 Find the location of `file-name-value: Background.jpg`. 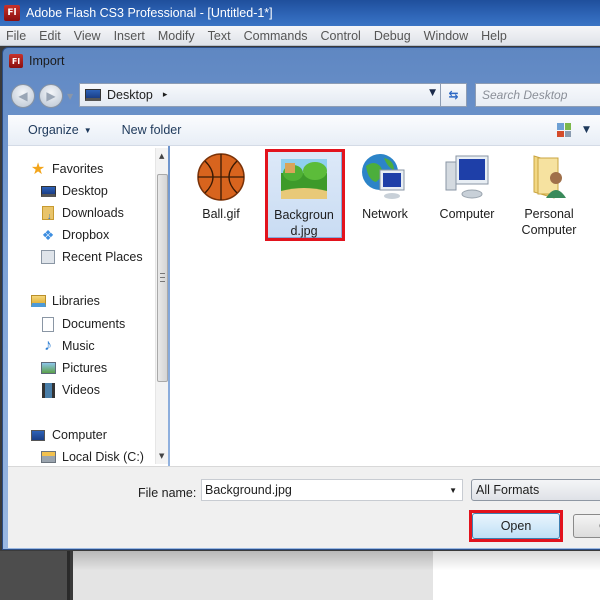

file-name-value: Background.jpg is located at coordinates (248, 490).